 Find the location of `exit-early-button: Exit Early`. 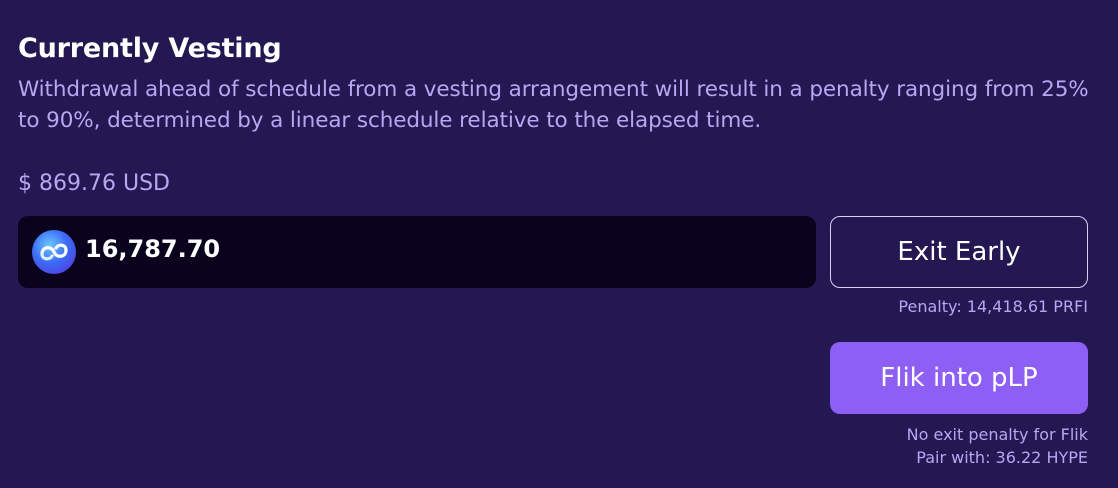

exit-early-button: Exit Early is located at coordinates (959, 252).